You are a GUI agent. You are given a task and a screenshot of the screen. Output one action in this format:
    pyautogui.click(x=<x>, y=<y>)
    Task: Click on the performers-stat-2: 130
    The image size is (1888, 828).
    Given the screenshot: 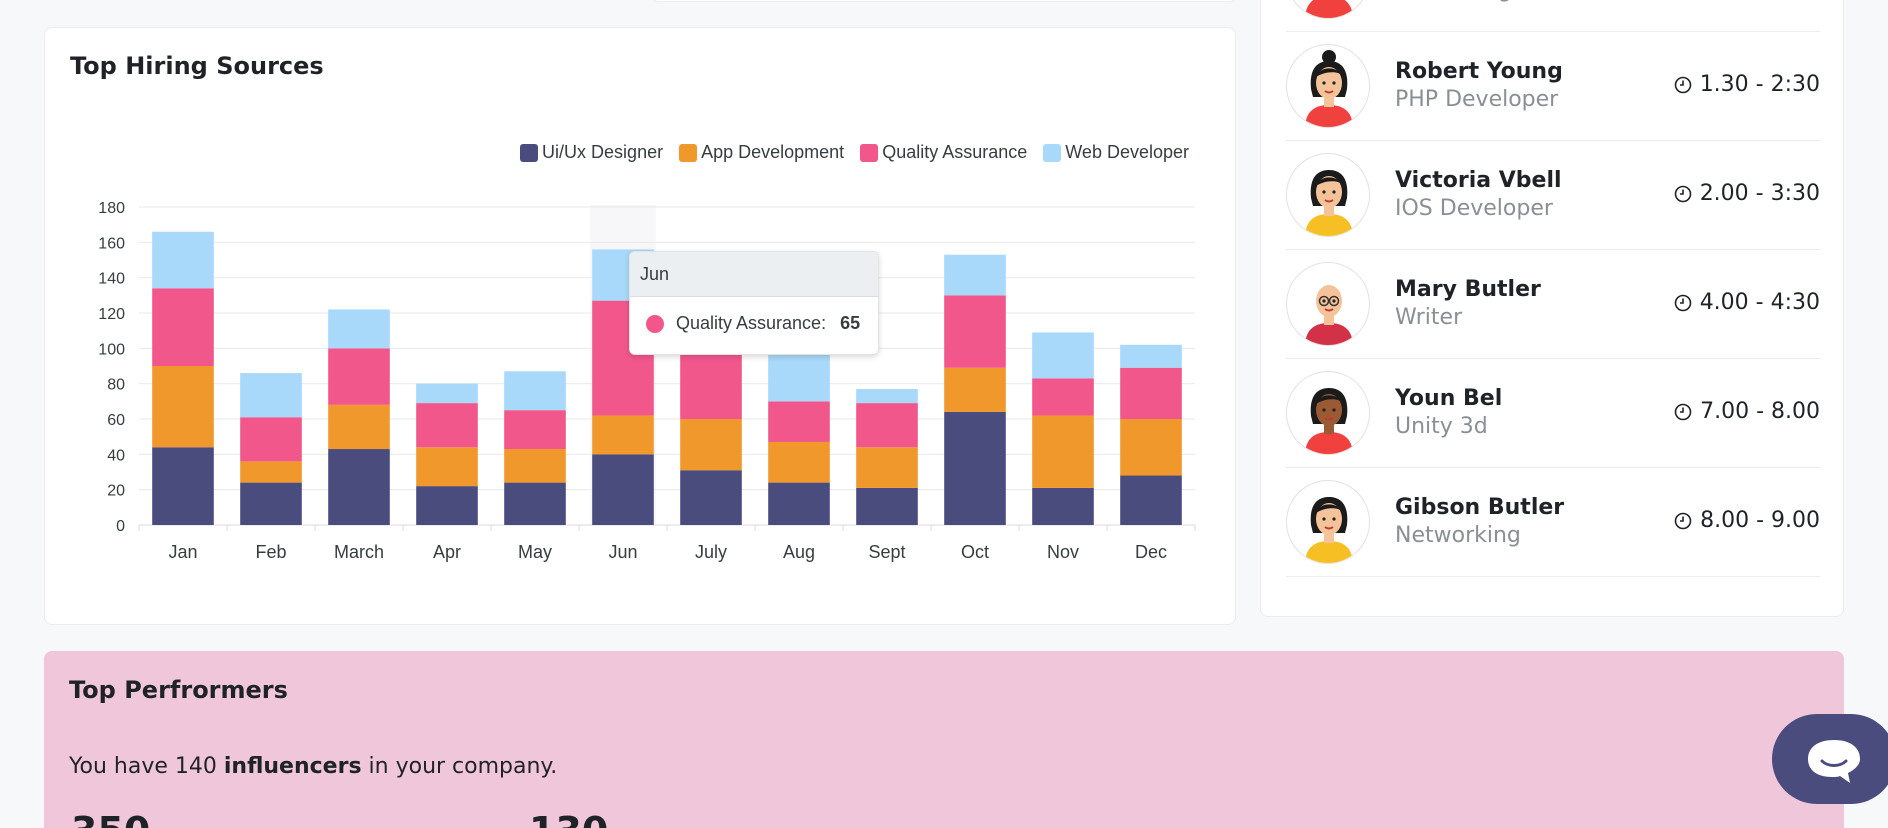 What is the action you would take?
    pyautogui.click(x=568, y=818)
    